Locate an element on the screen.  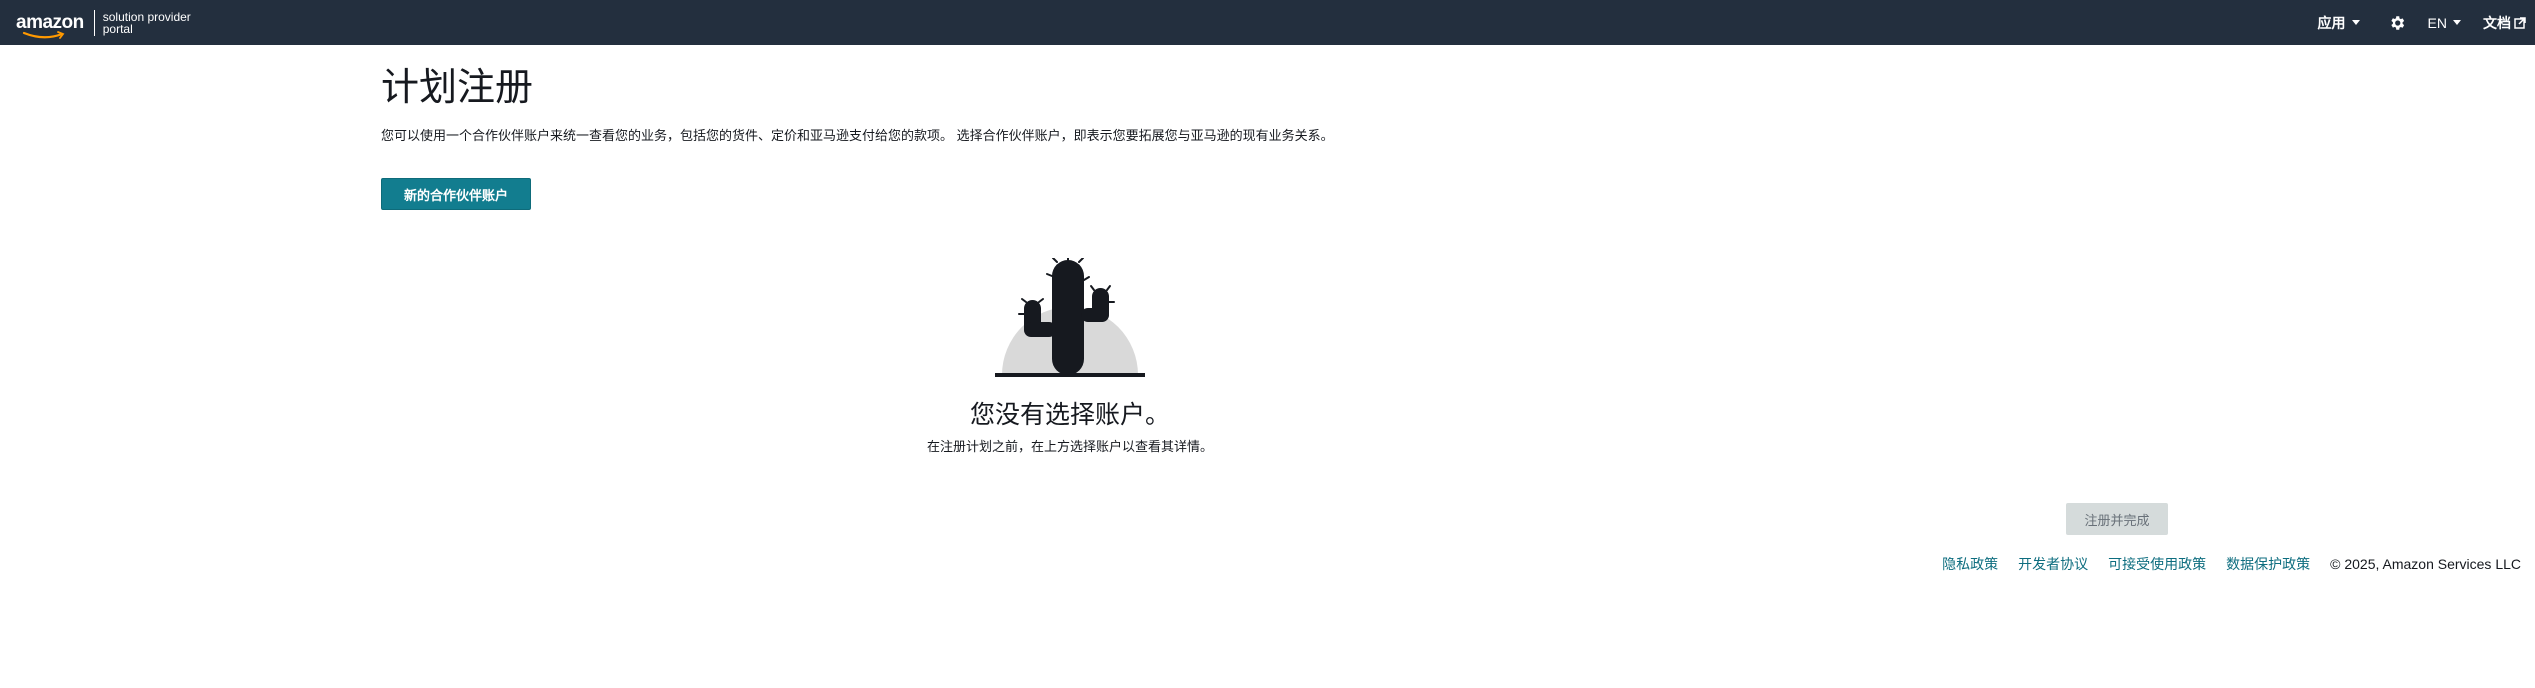
amazon-smile-icon is located at coordinates (43, 35).